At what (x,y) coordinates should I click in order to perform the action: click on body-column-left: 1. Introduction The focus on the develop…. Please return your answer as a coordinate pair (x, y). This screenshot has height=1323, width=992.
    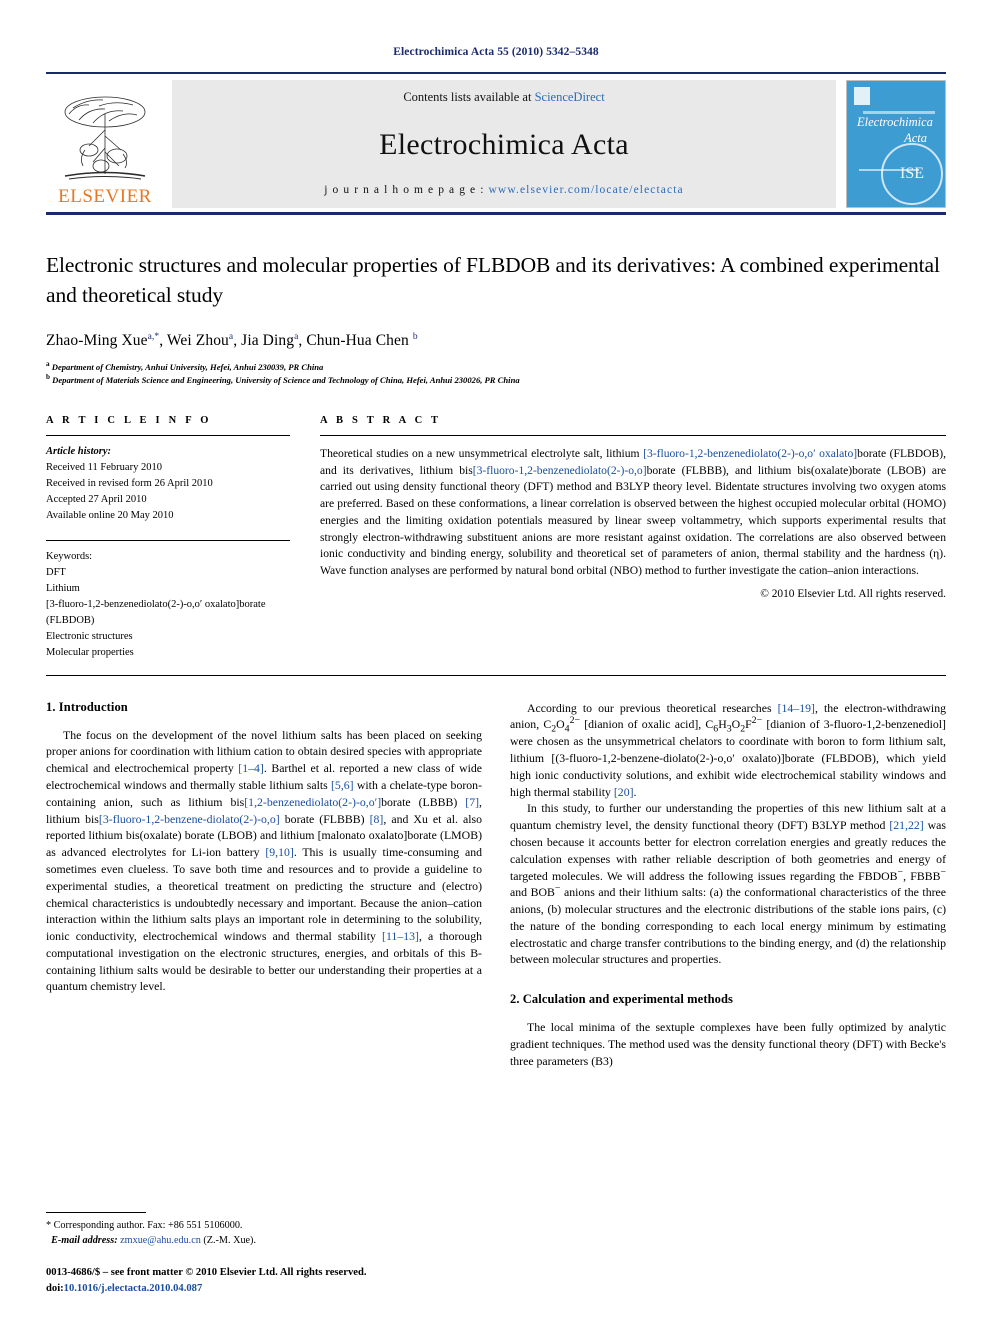
    Looking at the image, I should click on (264, 885).